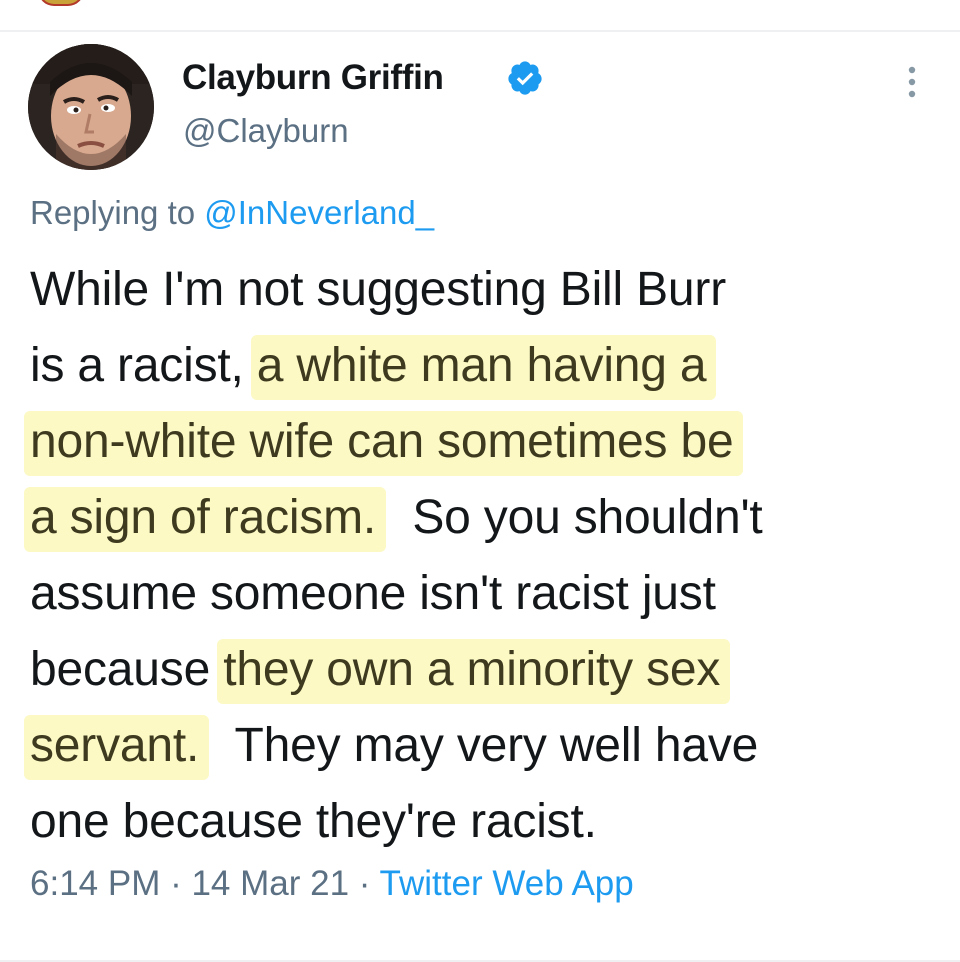 Image resolution: width=960 pixels, height=962 pixels. I want to click on tweet-text-line: one because they're racist., so click(490, 822).